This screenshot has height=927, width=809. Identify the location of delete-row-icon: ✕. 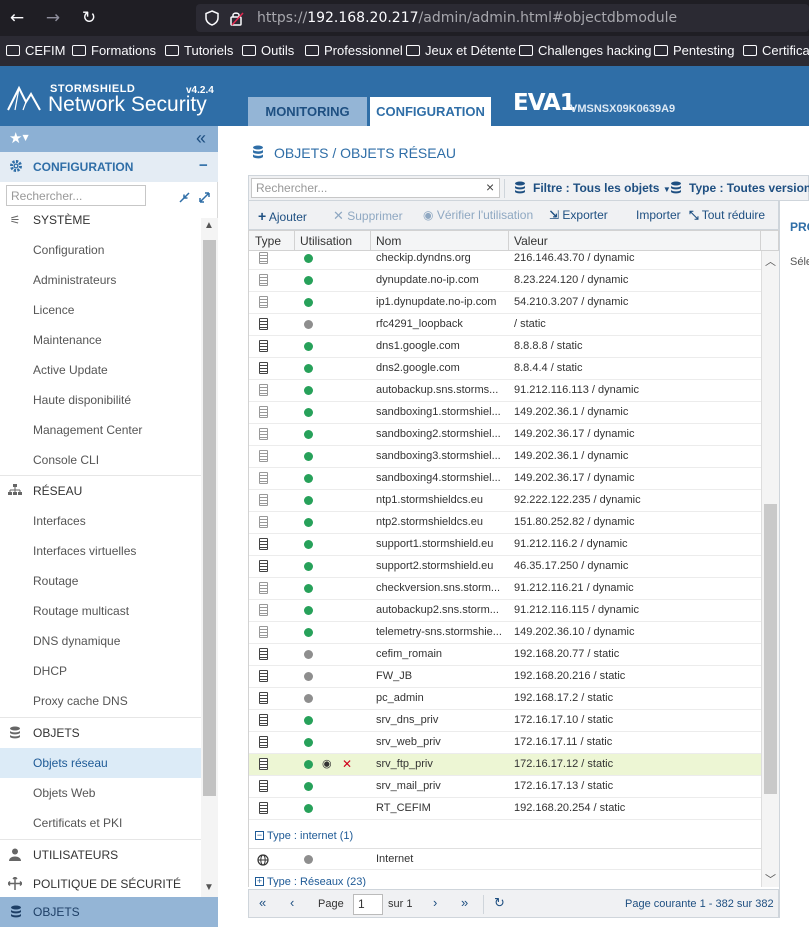
(347, 764).